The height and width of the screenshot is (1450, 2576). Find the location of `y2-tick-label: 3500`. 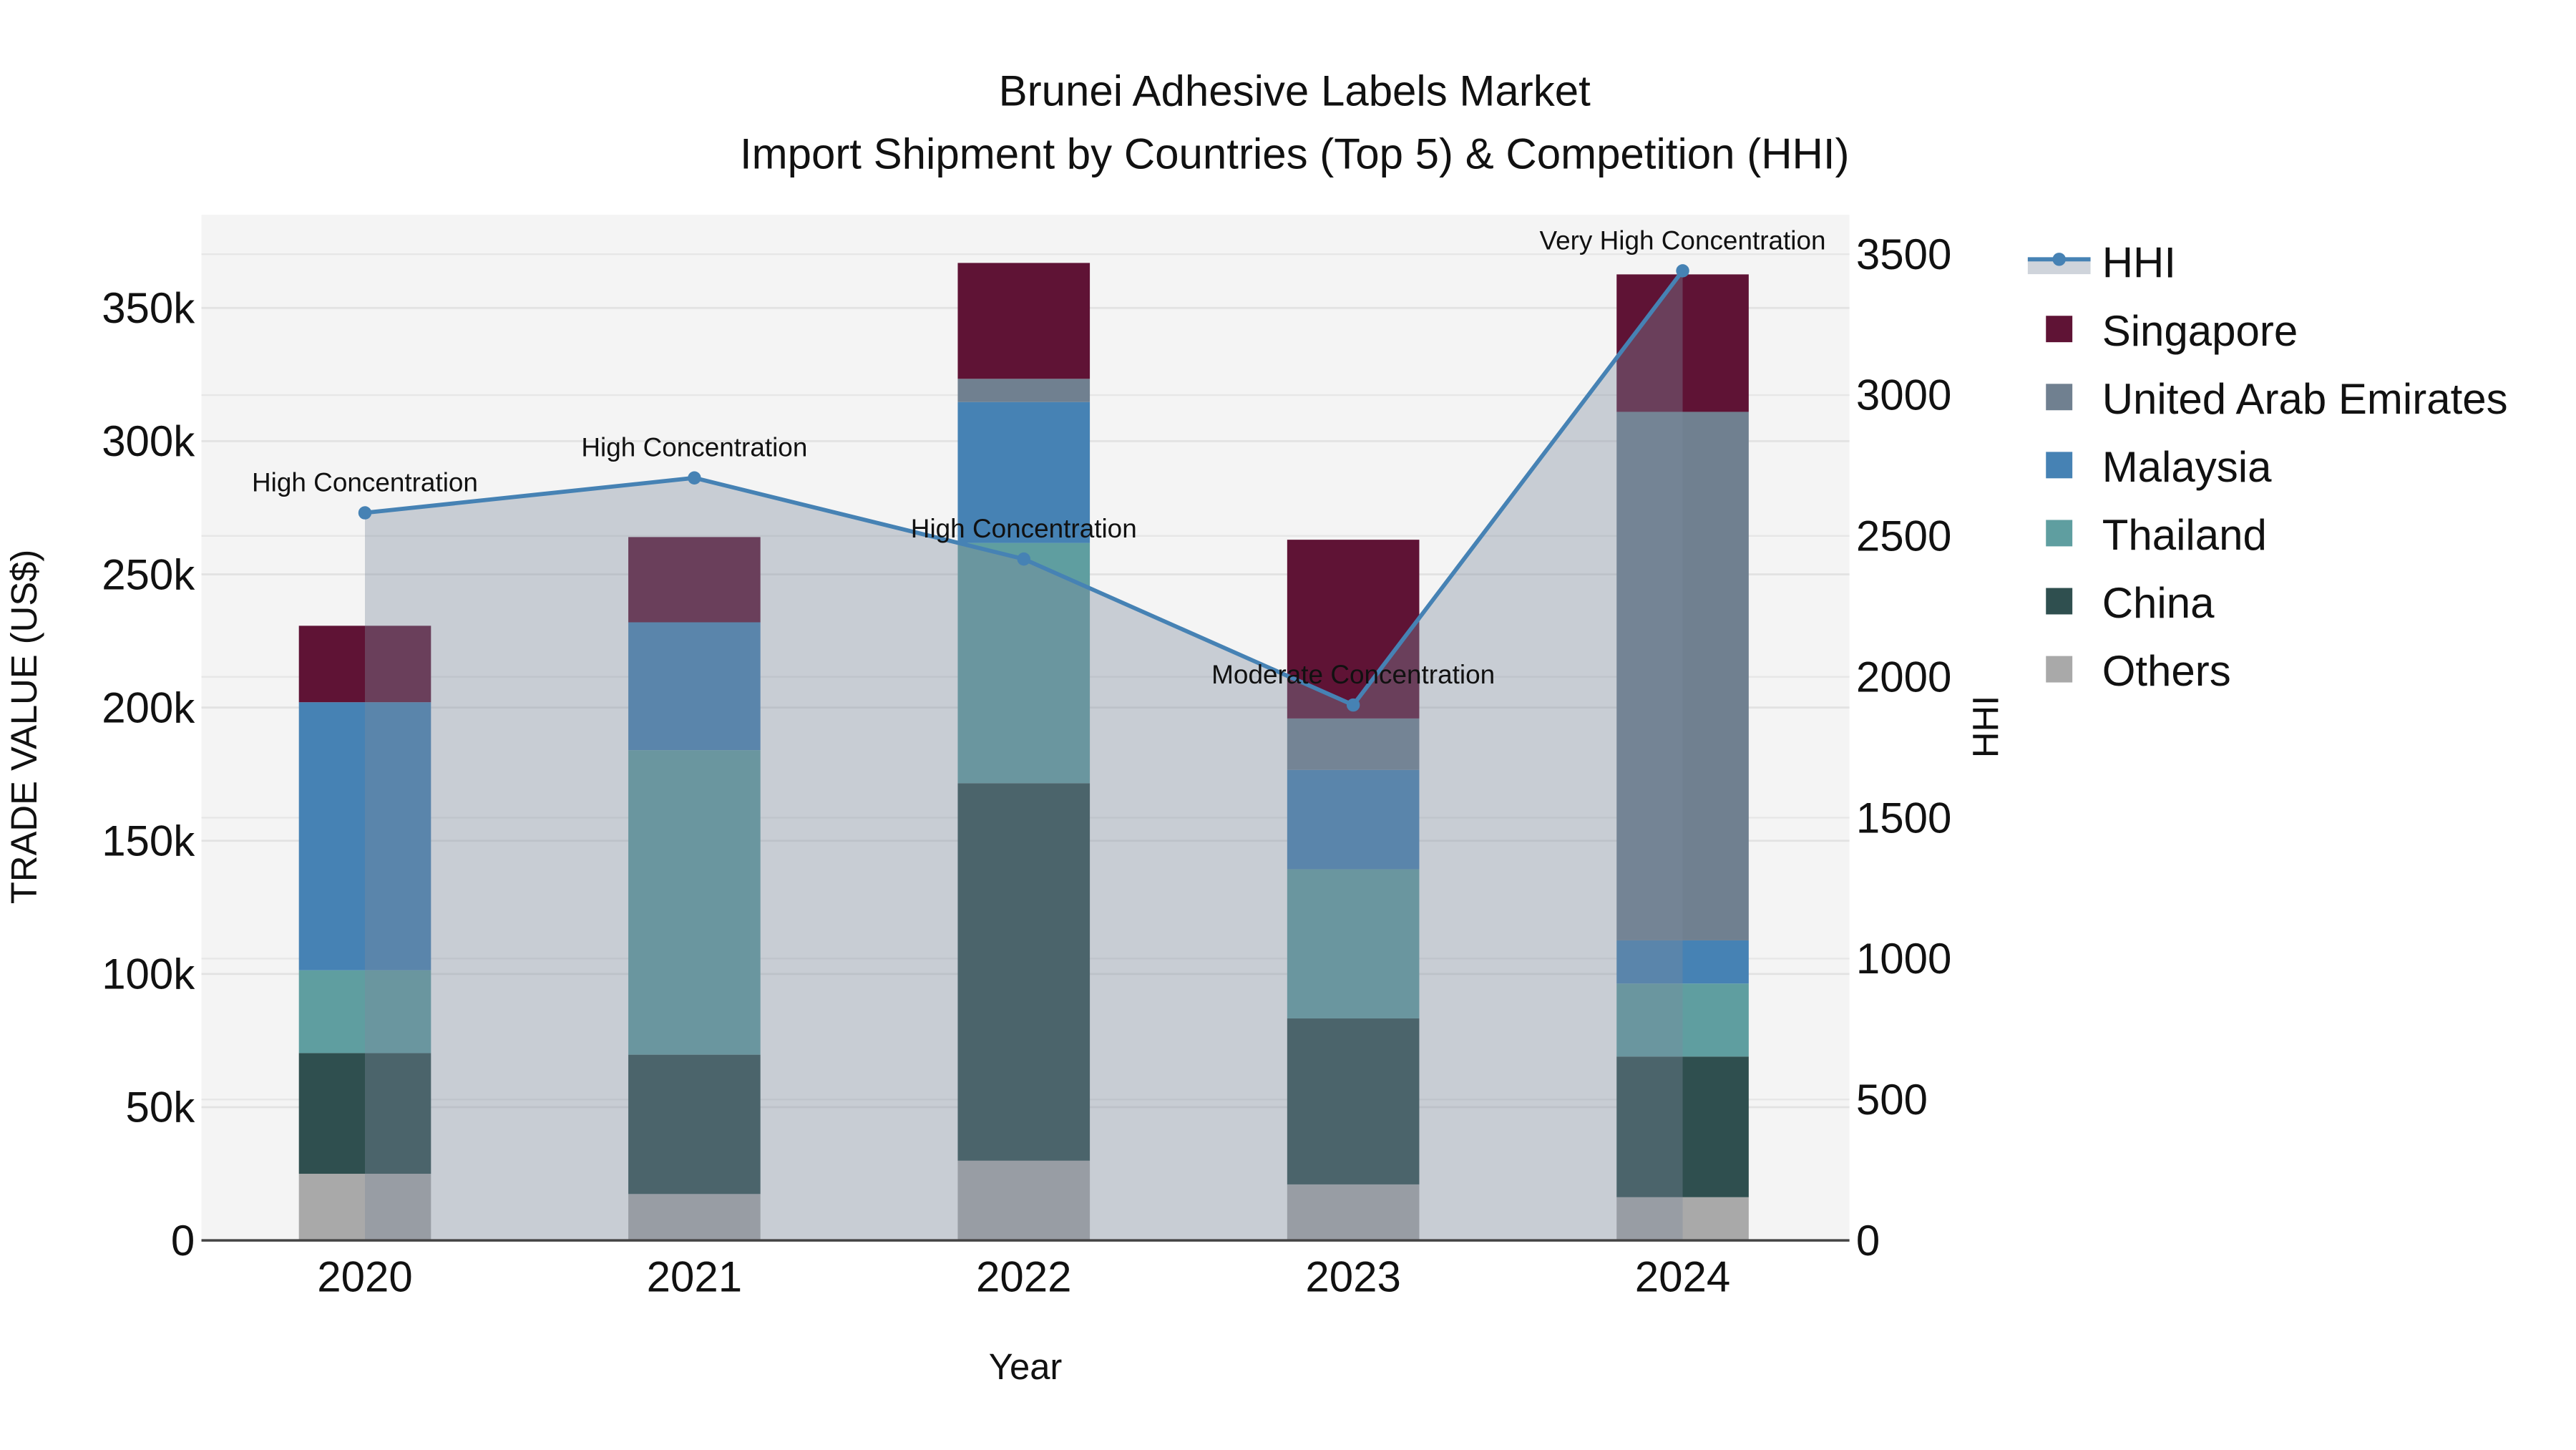

y2-tick-label: 3500 is located at coordinates (1903, 254).